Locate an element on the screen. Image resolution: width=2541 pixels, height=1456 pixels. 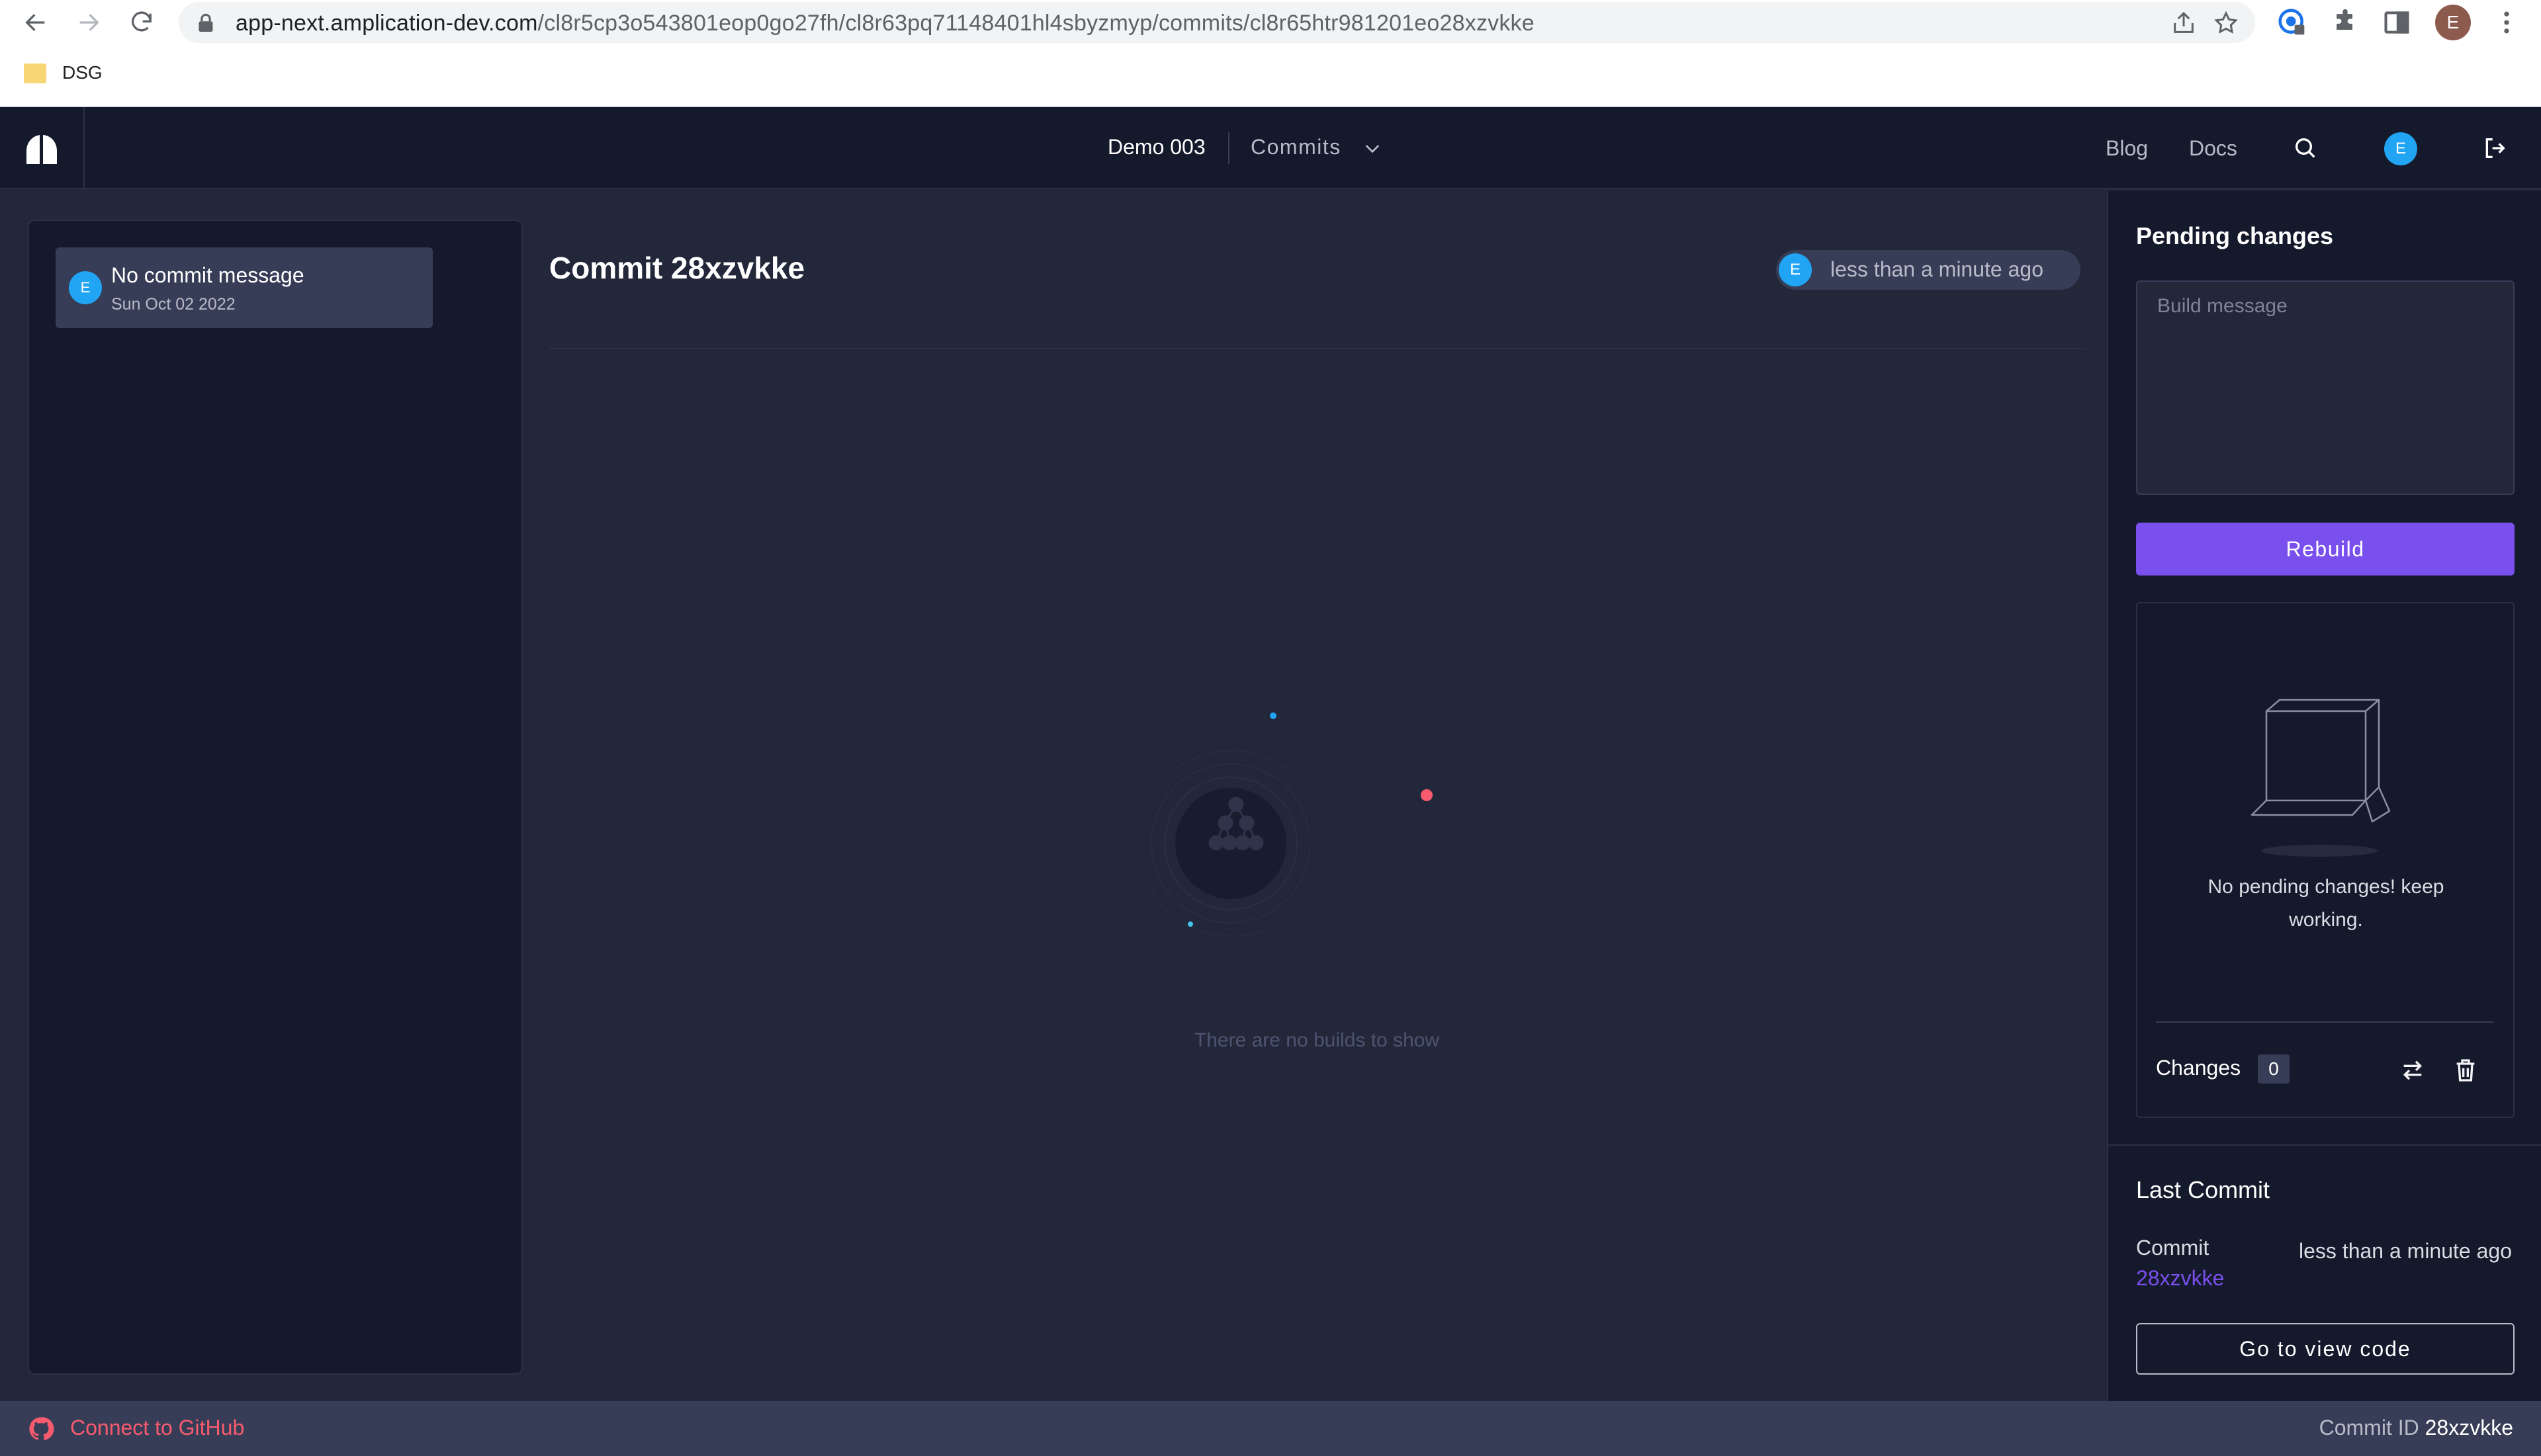
section-selector-label: Commits is located at coordinates (1296, 147).